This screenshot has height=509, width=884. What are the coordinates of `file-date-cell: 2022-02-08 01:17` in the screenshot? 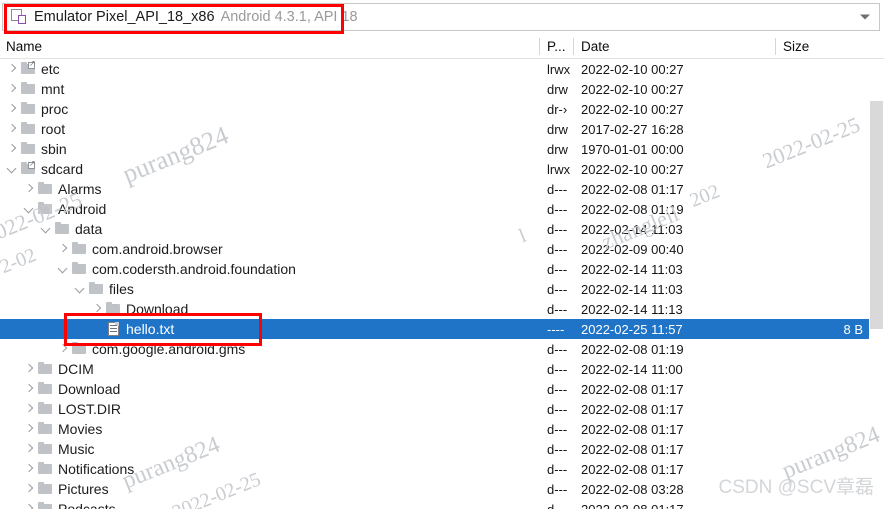 It's located at (632, 389).